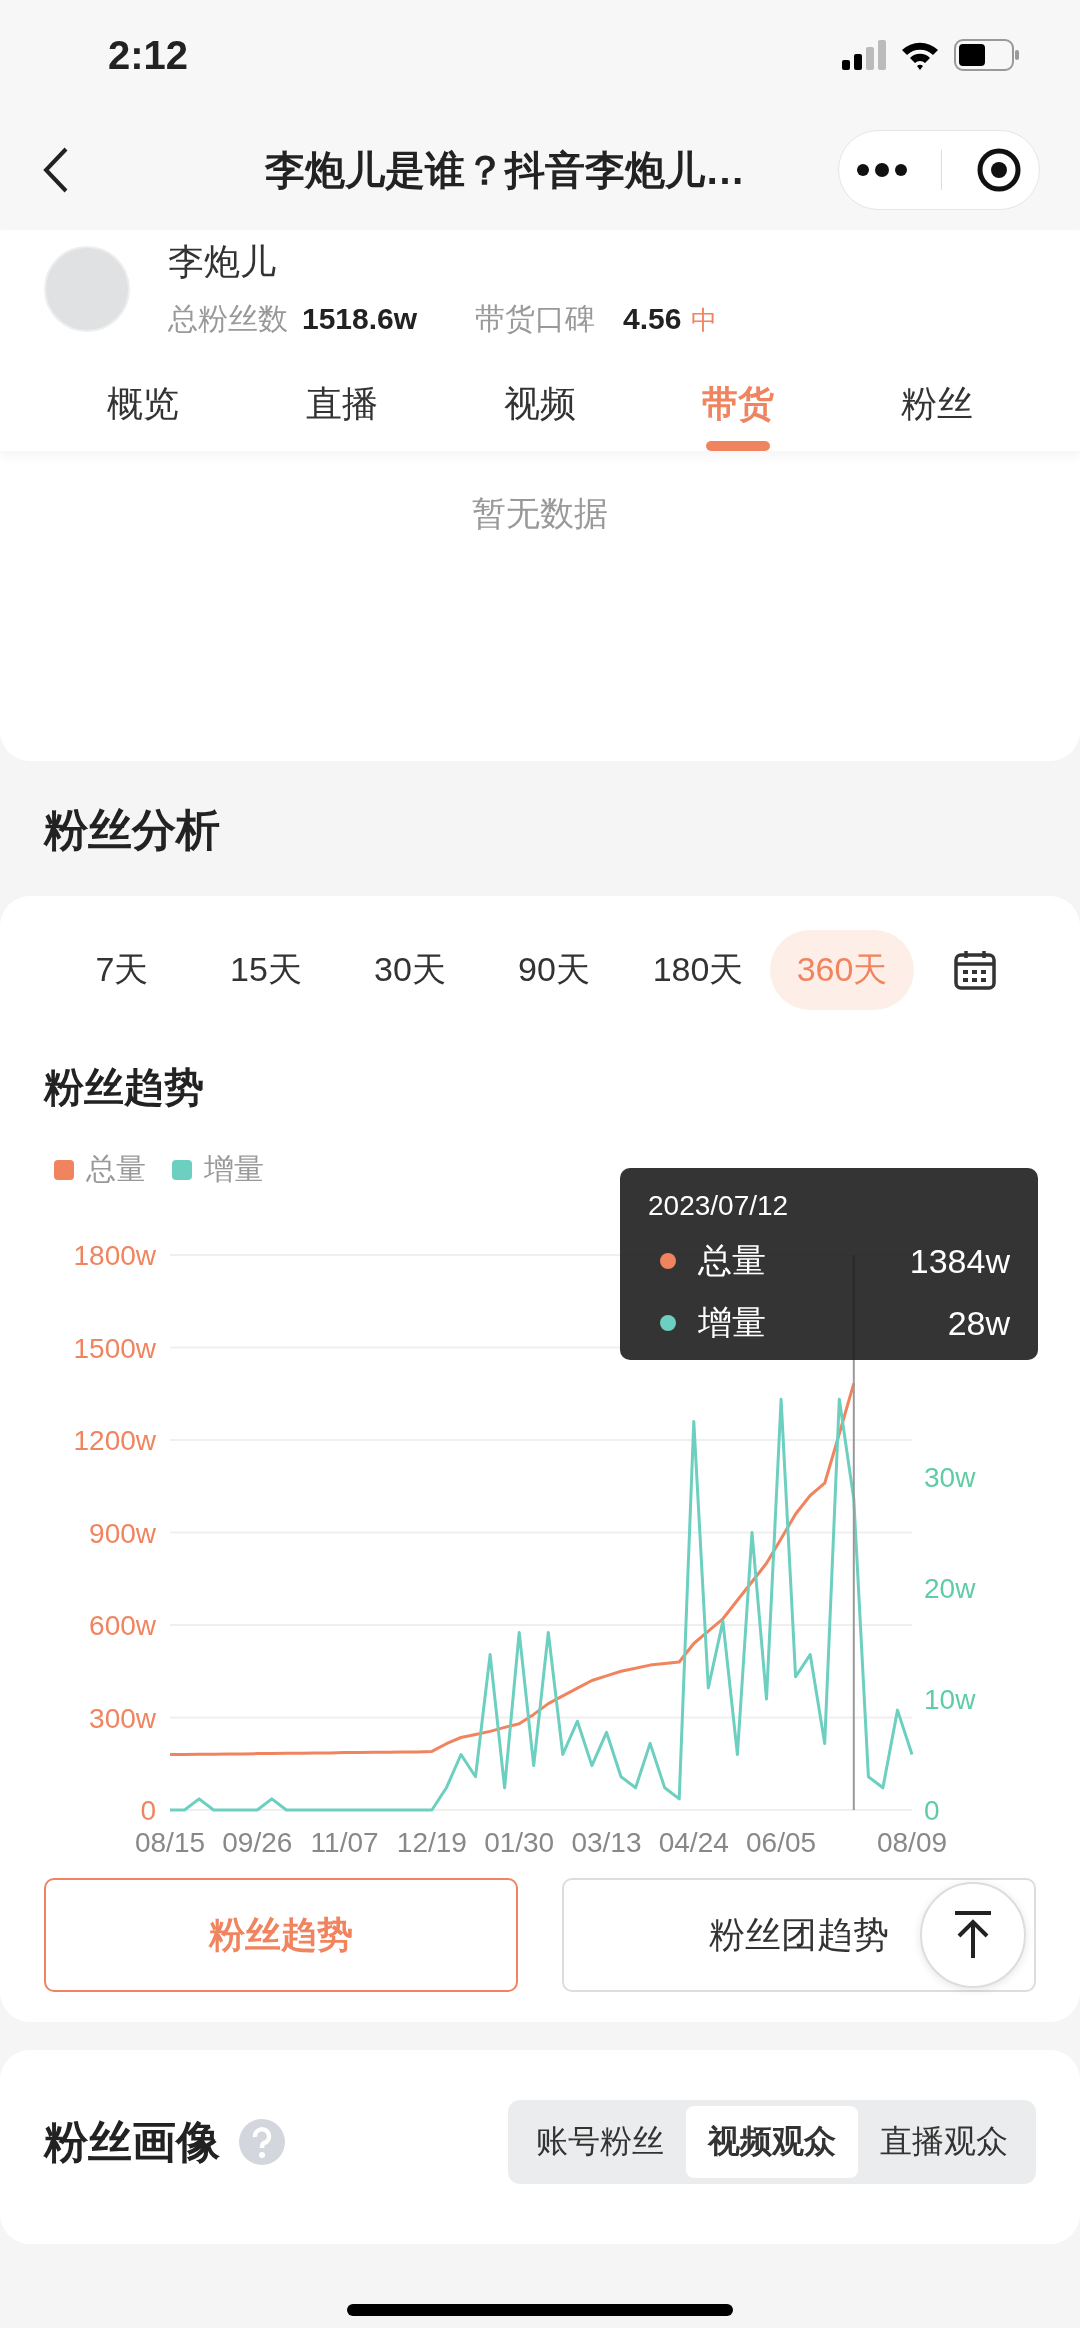 The width and height of the screenshot is (1080, 2328). I want to click on axis-label: 1800w, so click(114, 1255).